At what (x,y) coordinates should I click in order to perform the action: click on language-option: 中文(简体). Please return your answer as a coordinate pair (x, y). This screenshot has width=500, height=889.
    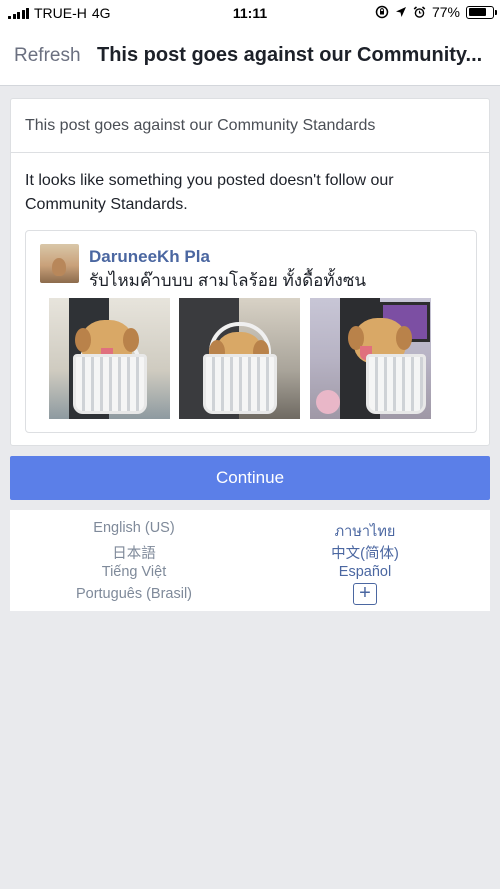
    Looking at the image, I should click on (365, 552).